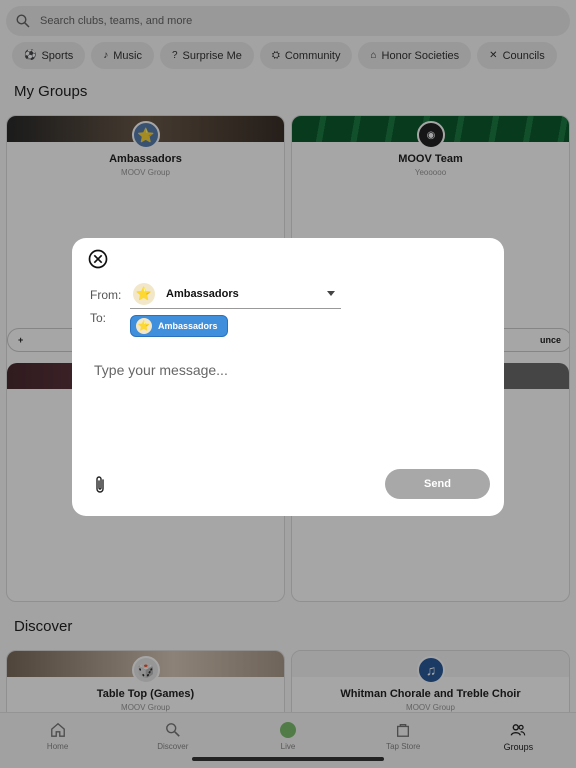  What do you see at coordinates (188, 326) in the screenshot?
I see `recipient-chip-label: Ambassadors` at bounding box center [188, 326].